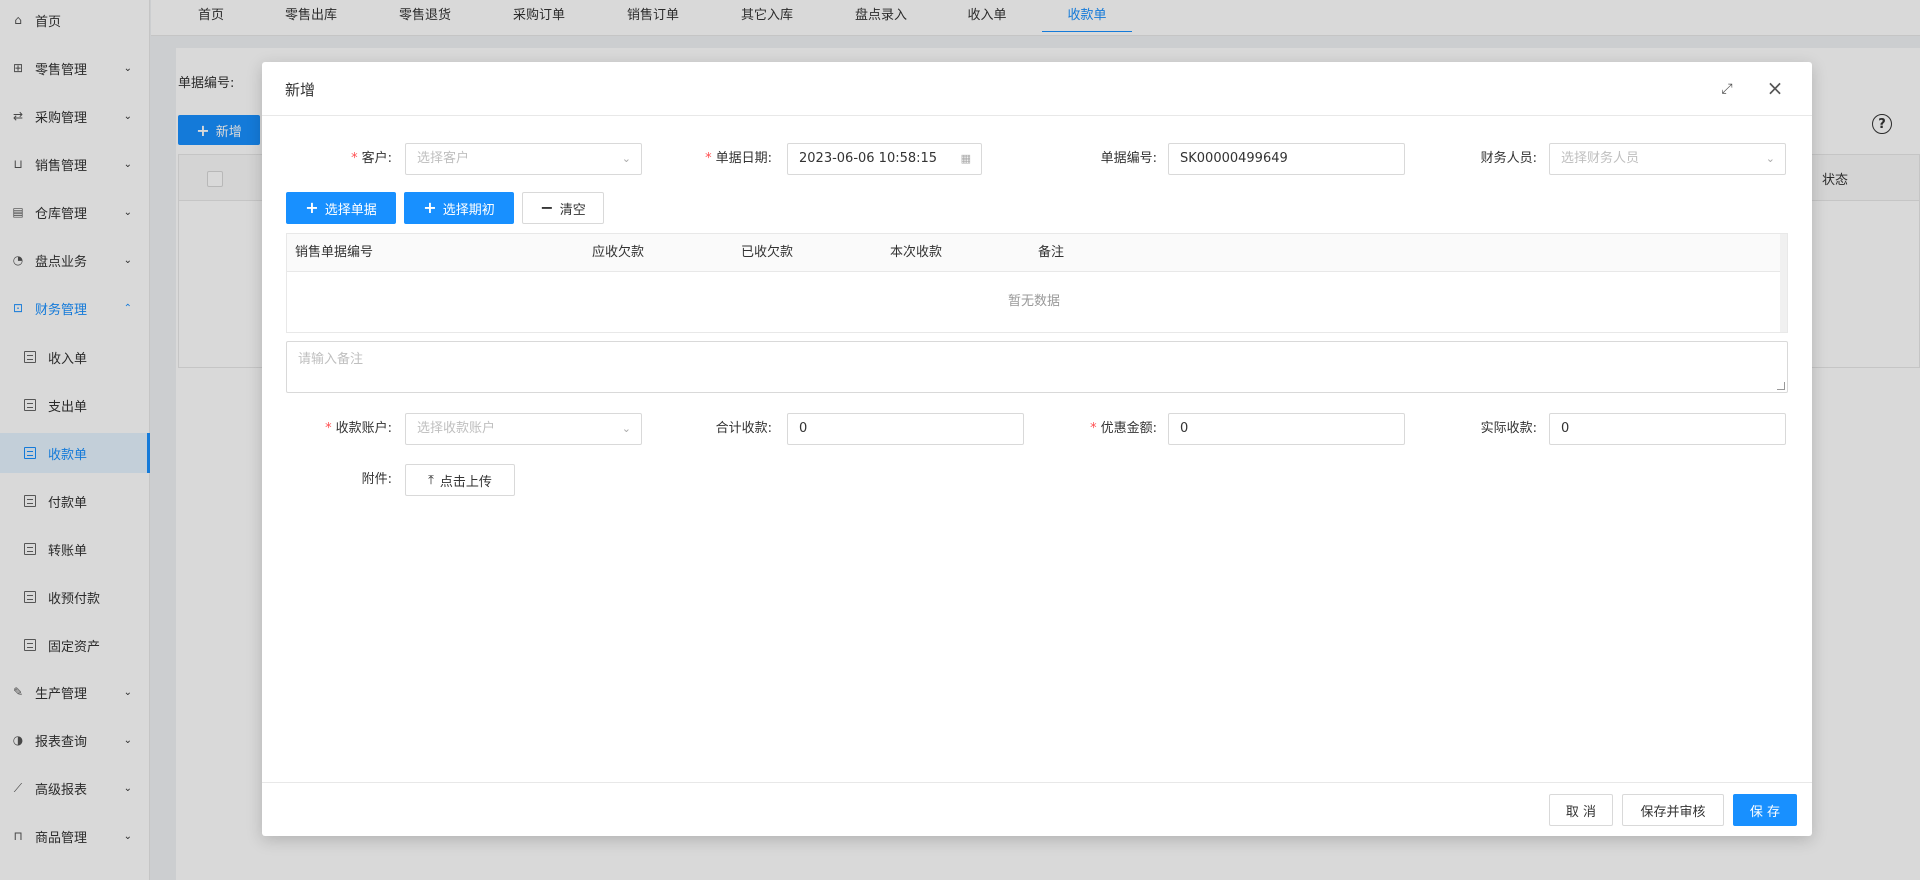  I want to click on date-label-text: 单据日期:, so click(743, 158).